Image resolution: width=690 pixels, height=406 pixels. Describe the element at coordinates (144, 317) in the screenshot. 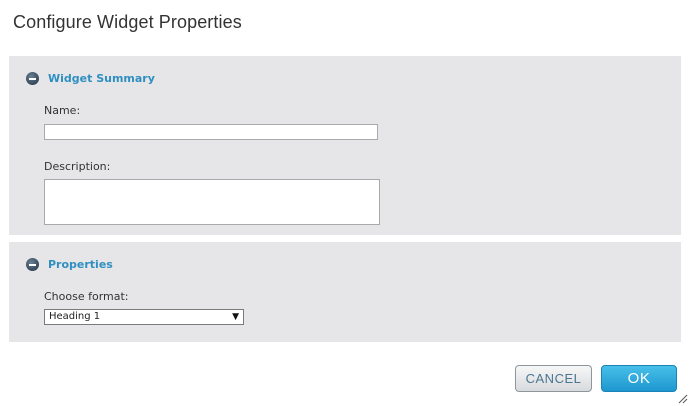

I see `format-select: Heading 1 ▼` at that location.